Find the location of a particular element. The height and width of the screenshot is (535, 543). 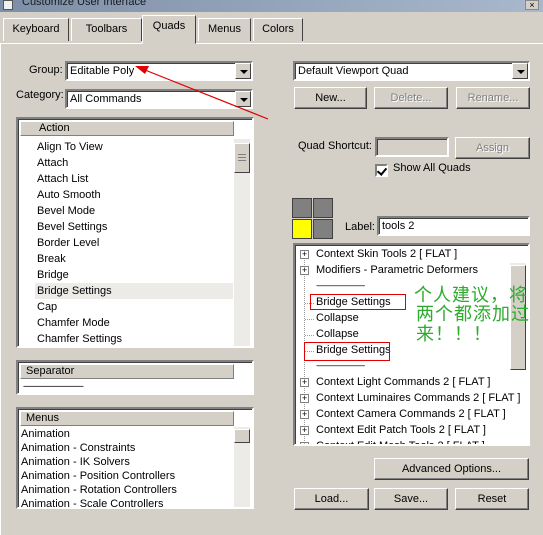

reset-button: Reset is located at coordinates (492, 499).